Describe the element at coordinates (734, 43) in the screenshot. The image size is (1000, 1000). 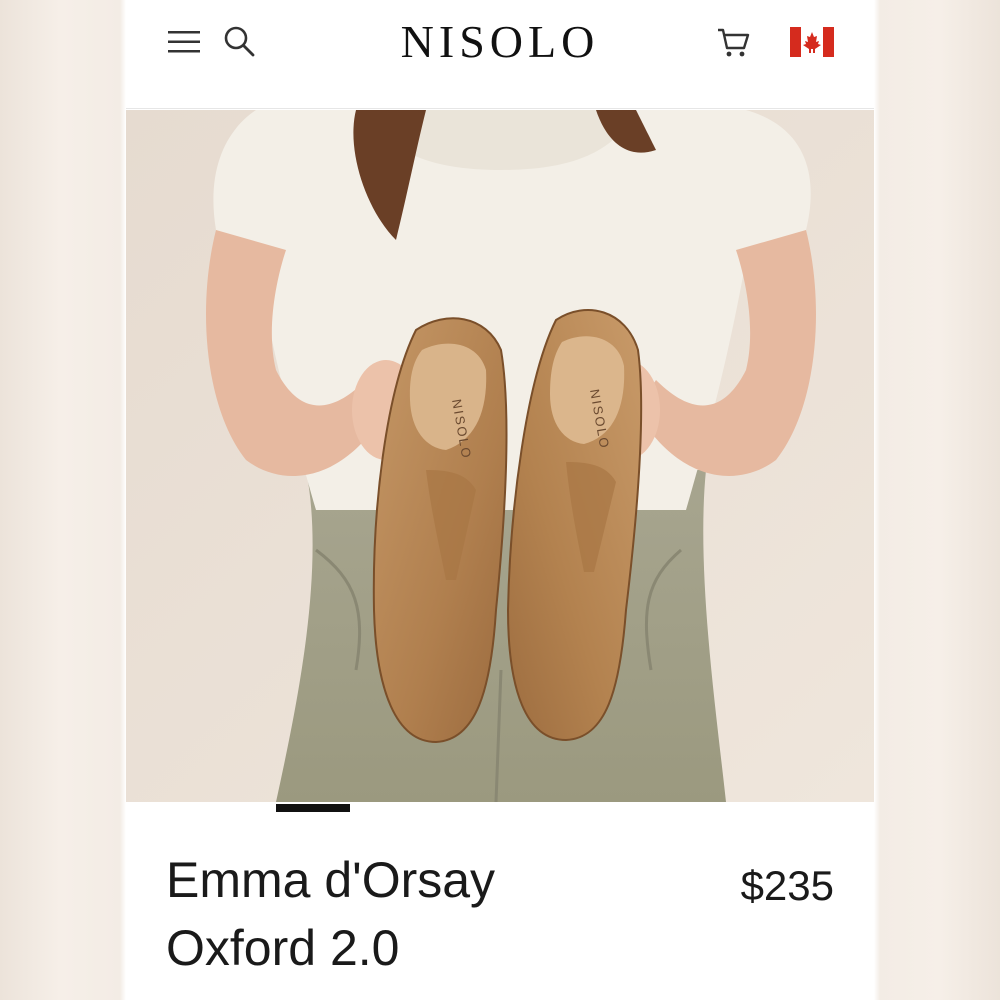
I see `cart-icon` at that location.